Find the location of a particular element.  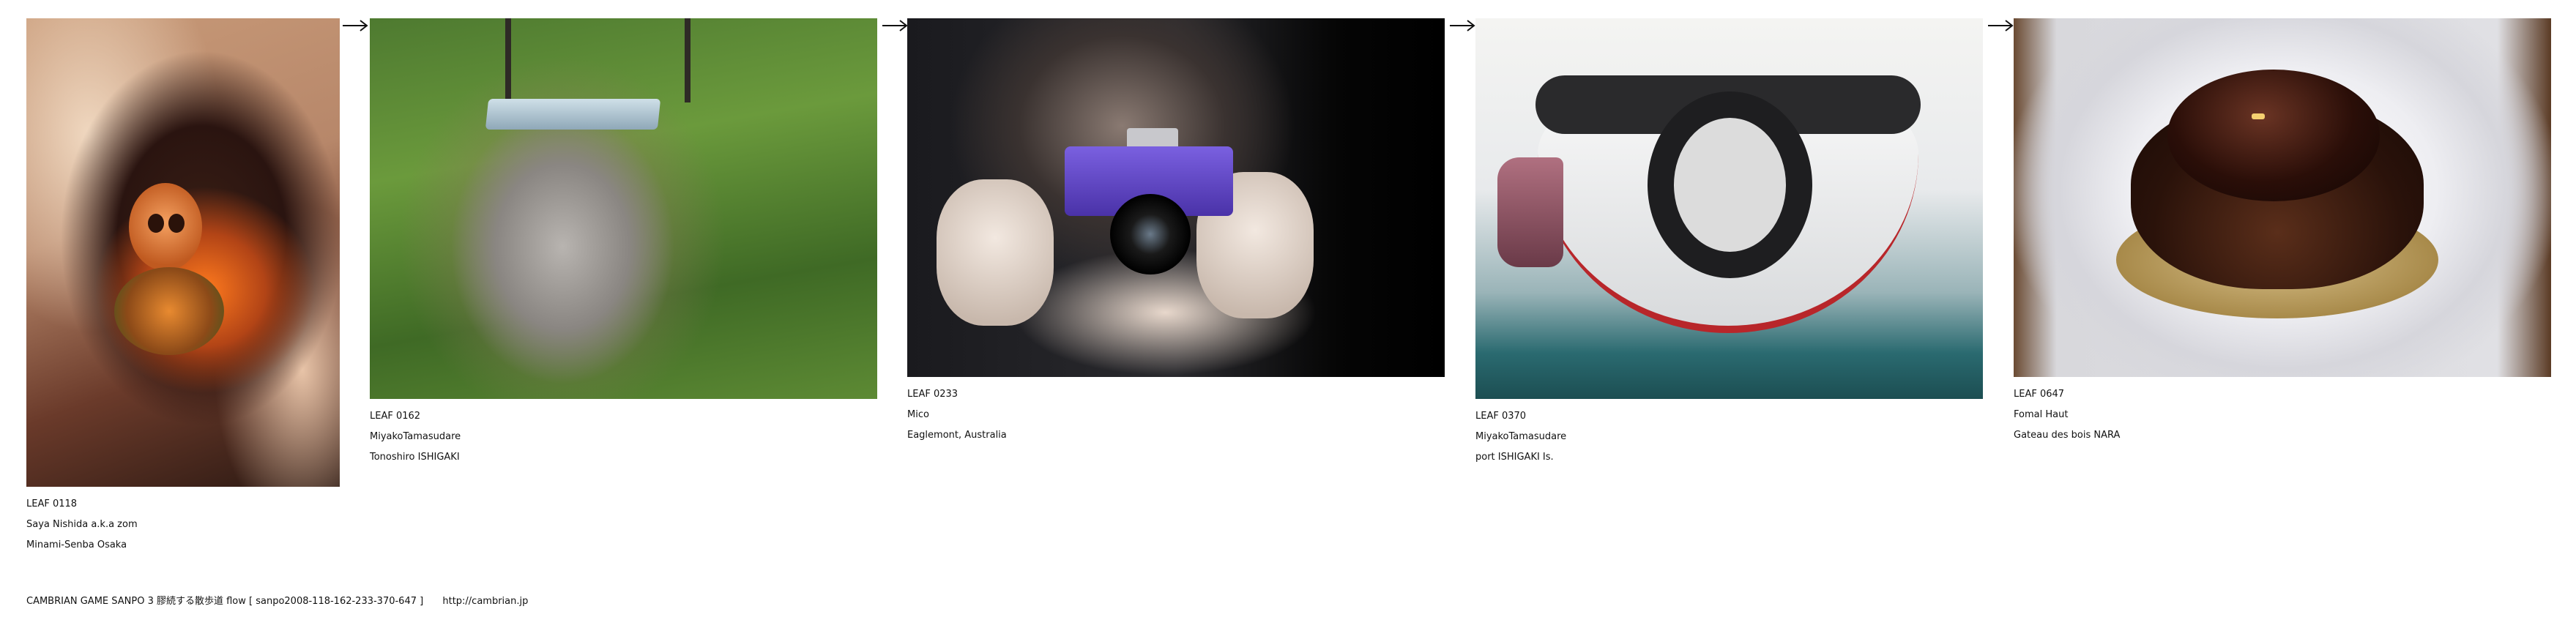

gold-leaf is located at coordinates (2258, 116).